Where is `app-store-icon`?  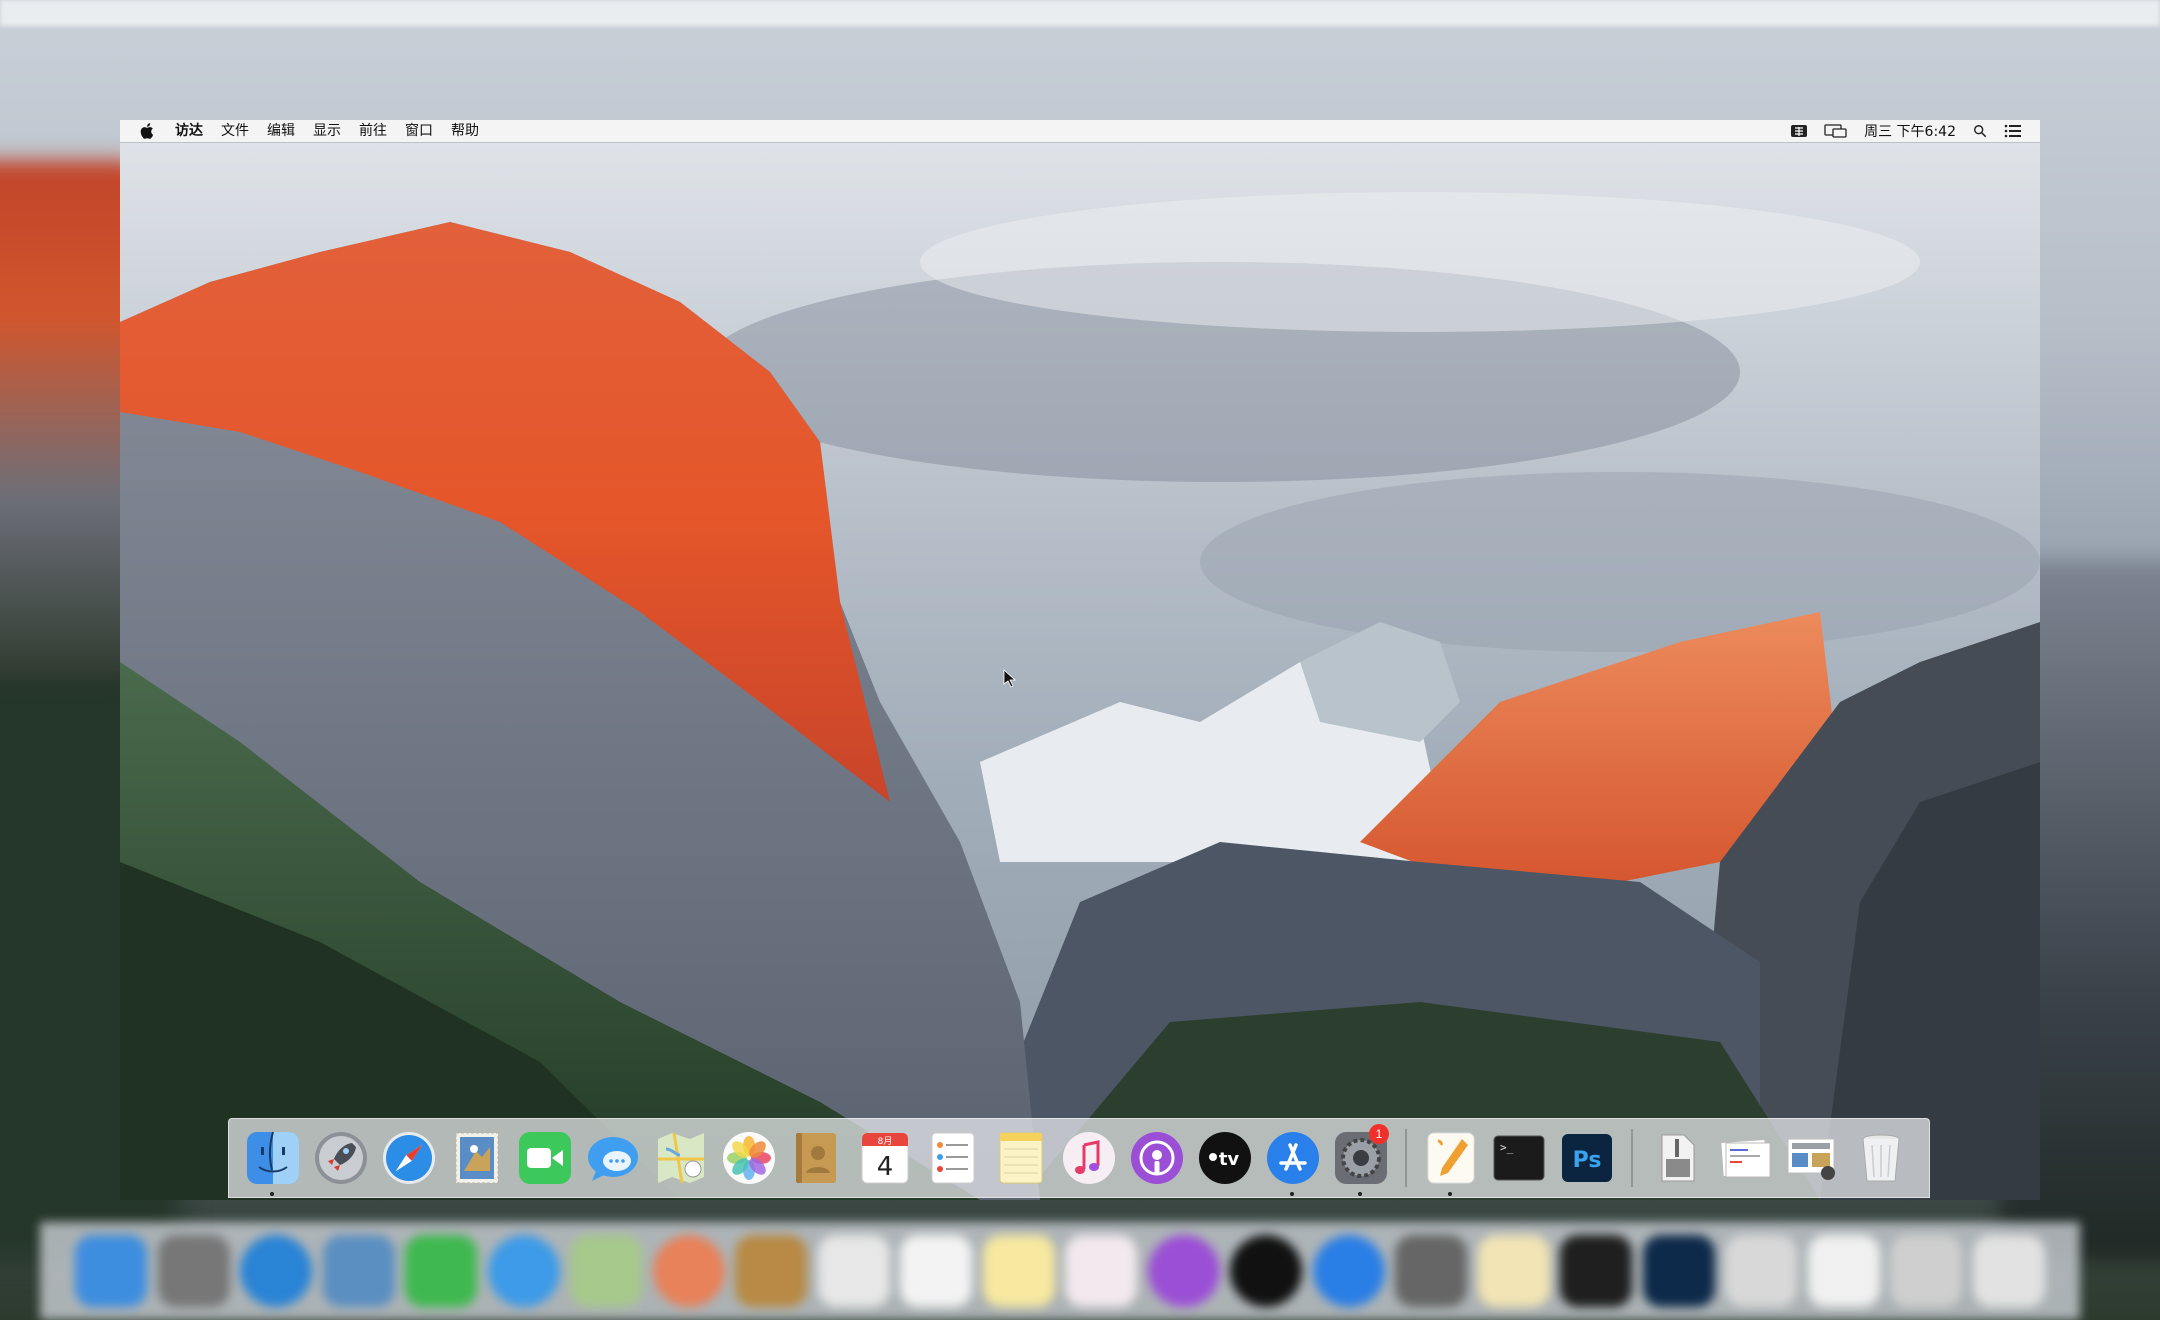 app-store-icon is located at coordinates (1293, 1158).